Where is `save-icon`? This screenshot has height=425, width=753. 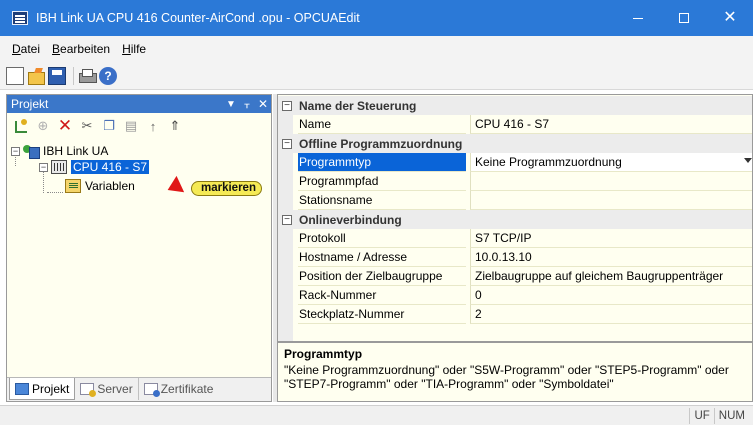
save-icon is located at coordinates (57, 75).